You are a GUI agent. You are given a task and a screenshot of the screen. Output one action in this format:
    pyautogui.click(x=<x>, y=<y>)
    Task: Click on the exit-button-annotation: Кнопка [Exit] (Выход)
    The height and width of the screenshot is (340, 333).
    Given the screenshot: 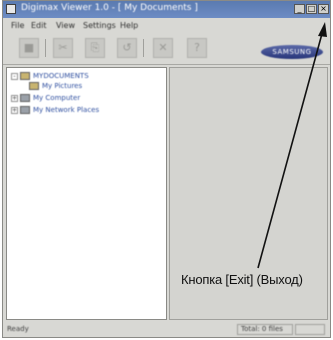 What is the action you would take?
    pyautogui.click(x=242, y=279)
    